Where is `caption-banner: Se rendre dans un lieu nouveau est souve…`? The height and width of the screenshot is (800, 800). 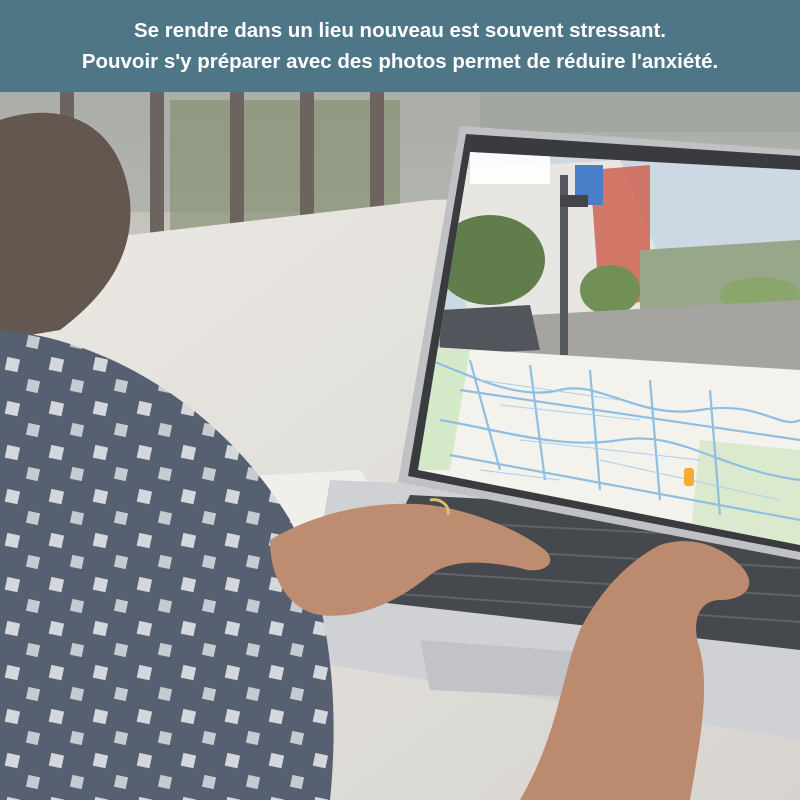 caption-banner: Se rendre dans un lieu nouveau est souve… is located at coordinates (400, 46).